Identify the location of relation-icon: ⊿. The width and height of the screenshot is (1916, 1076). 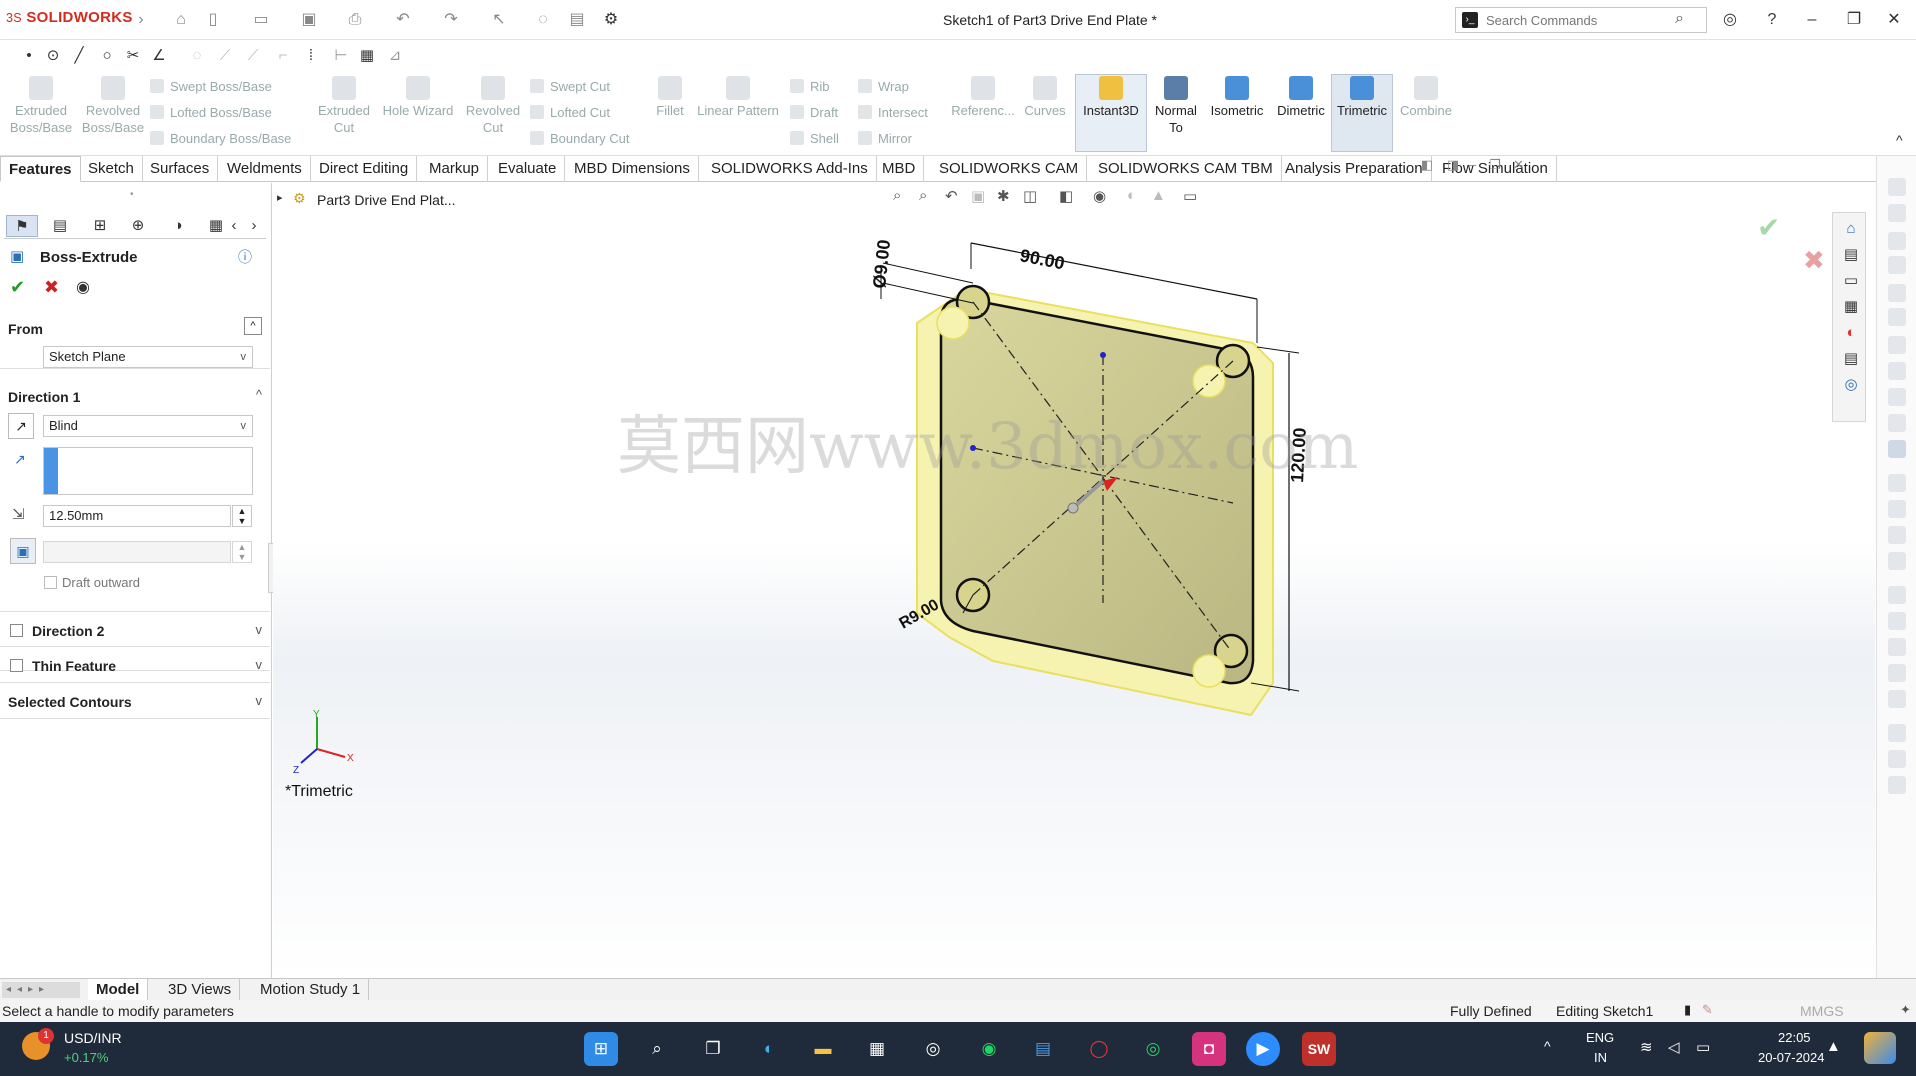
(395, 56).